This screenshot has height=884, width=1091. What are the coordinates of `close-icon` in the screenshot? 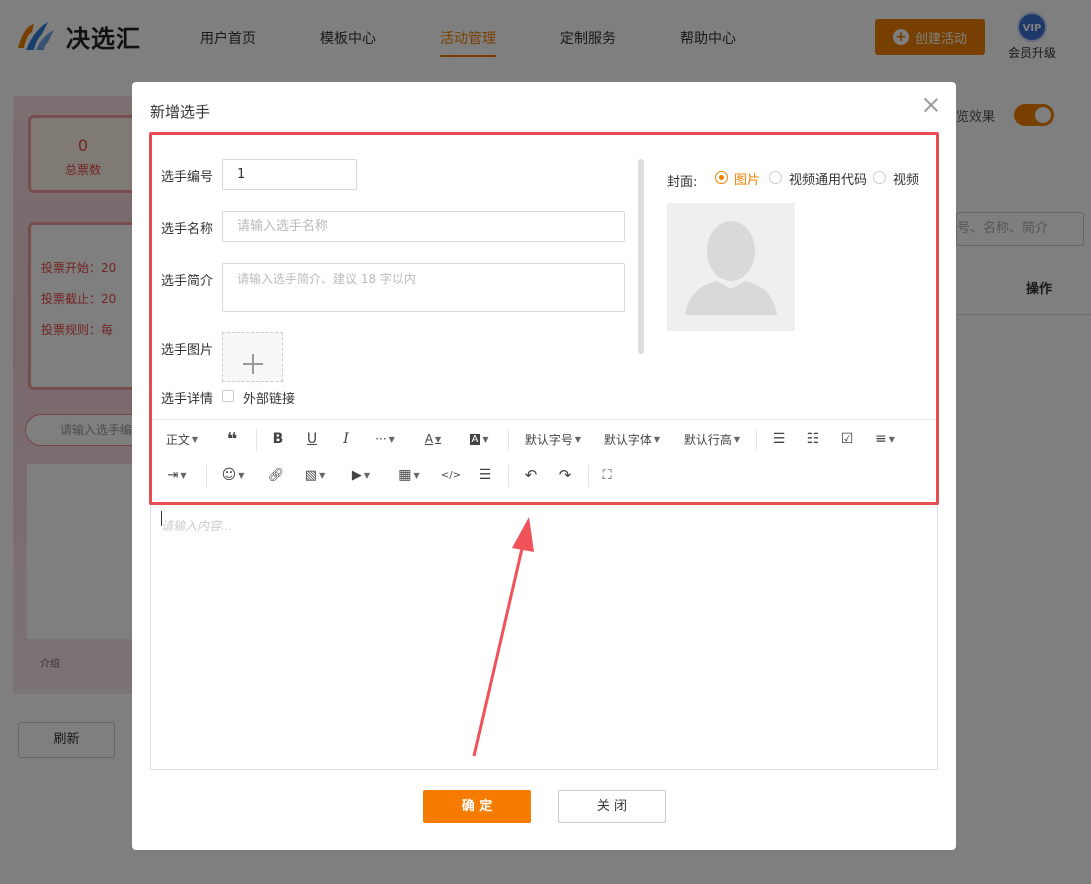 It's located at (931, 105).